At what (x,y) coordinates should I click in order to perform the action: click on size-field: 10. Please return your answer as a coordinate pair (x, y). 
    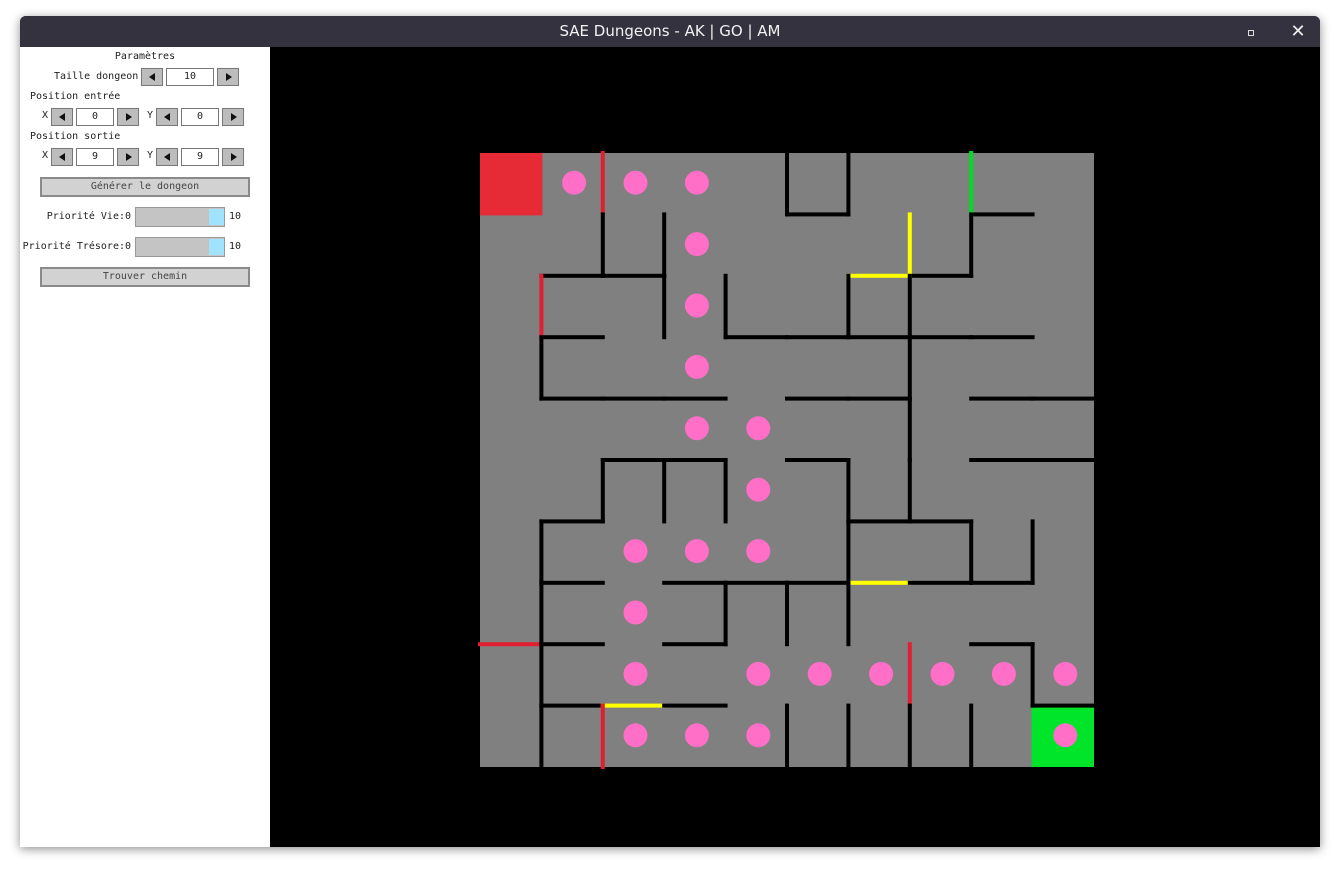
    Looking at the image, I should click on (190, 77).